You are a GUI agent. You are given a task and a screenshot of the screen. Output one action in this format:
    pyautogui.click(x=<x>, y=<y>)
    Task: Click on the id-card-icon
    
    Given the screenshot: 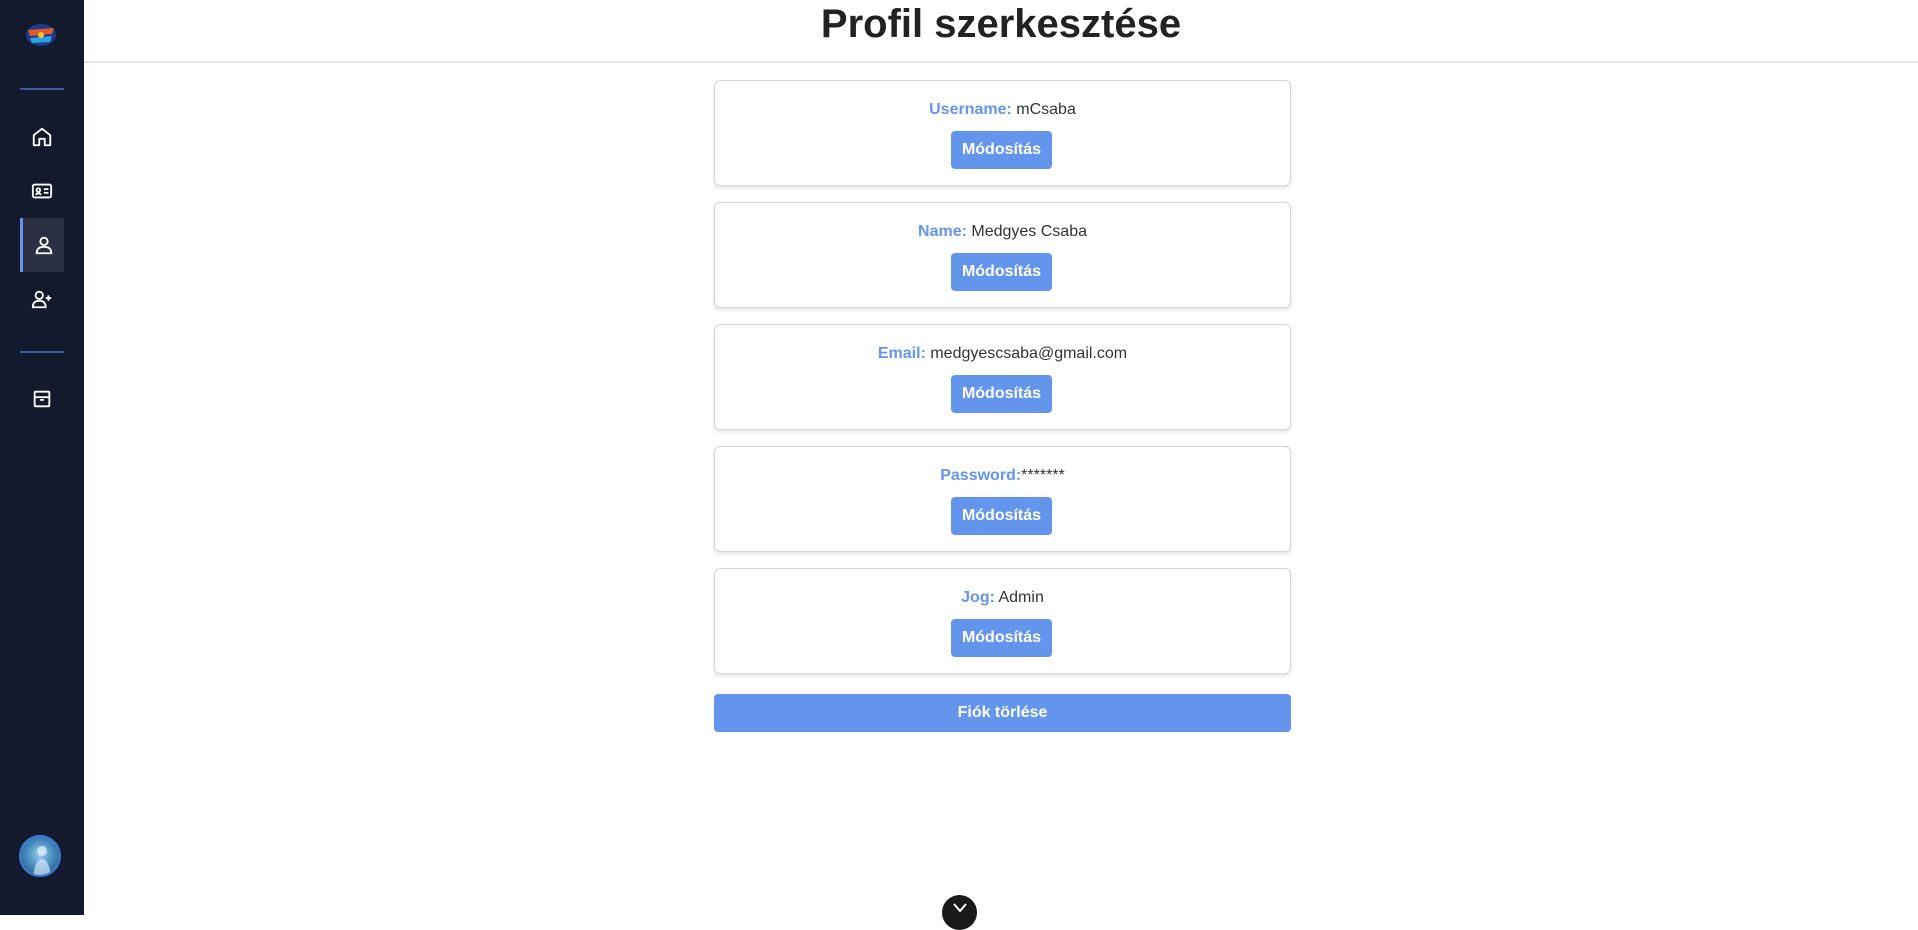 What is the action you would take?
    pyautogui.click(x=42, y=191)
    